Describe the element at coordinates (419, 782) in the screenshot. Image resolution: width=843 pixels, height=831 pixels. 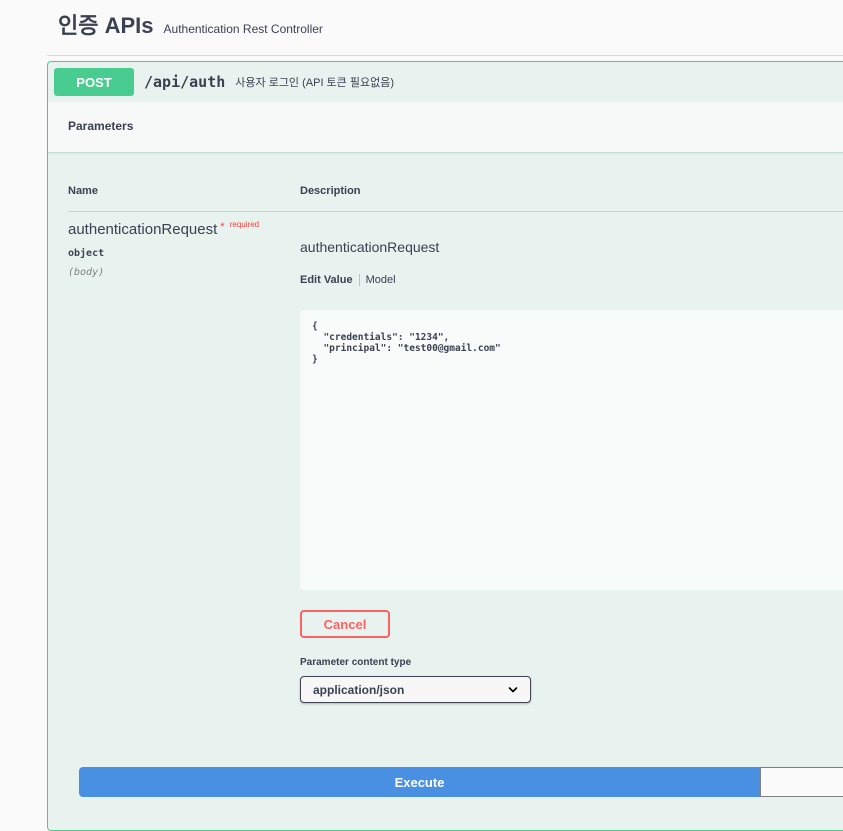
I see `execute-button: Execute` at that location.